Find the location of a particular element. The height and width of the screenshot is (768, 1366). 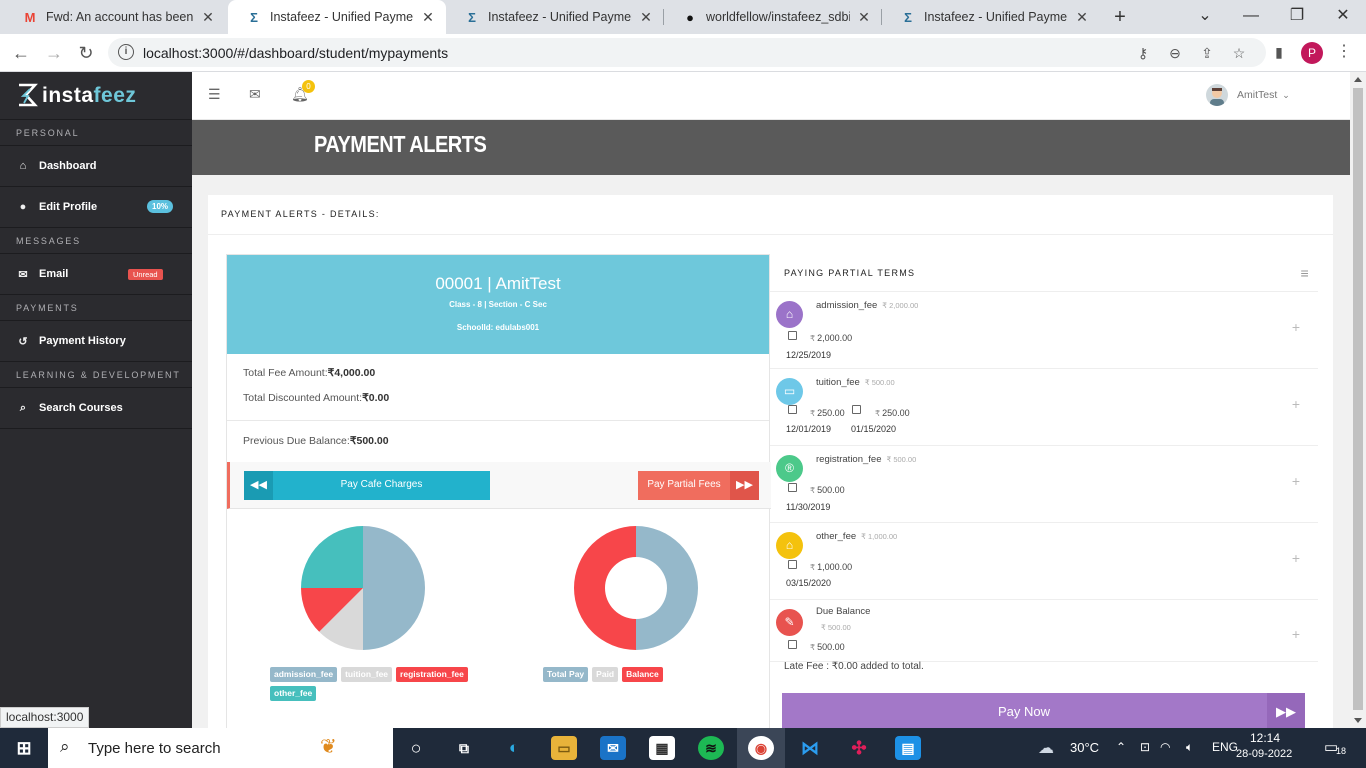

envelope-icon: ✉ is located at coordinates (255, 94).